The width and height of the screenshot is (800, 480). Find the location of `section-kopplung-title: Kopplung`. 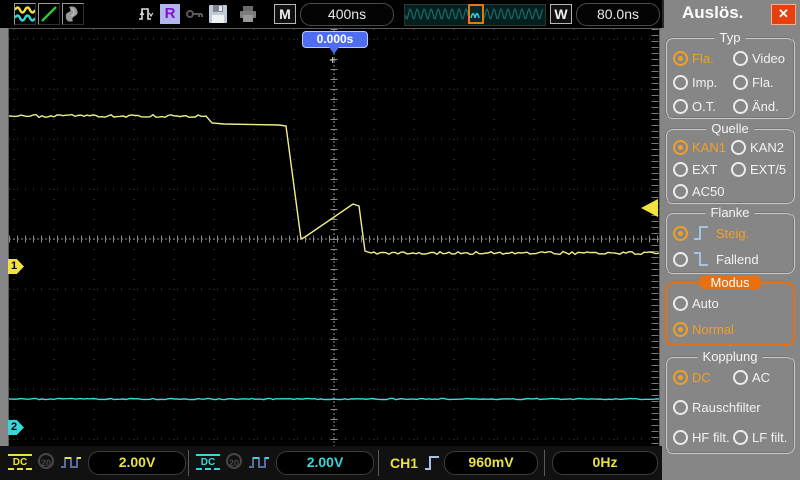

section-kopplung-title: Kopplung is located at coordinates (730, 356).